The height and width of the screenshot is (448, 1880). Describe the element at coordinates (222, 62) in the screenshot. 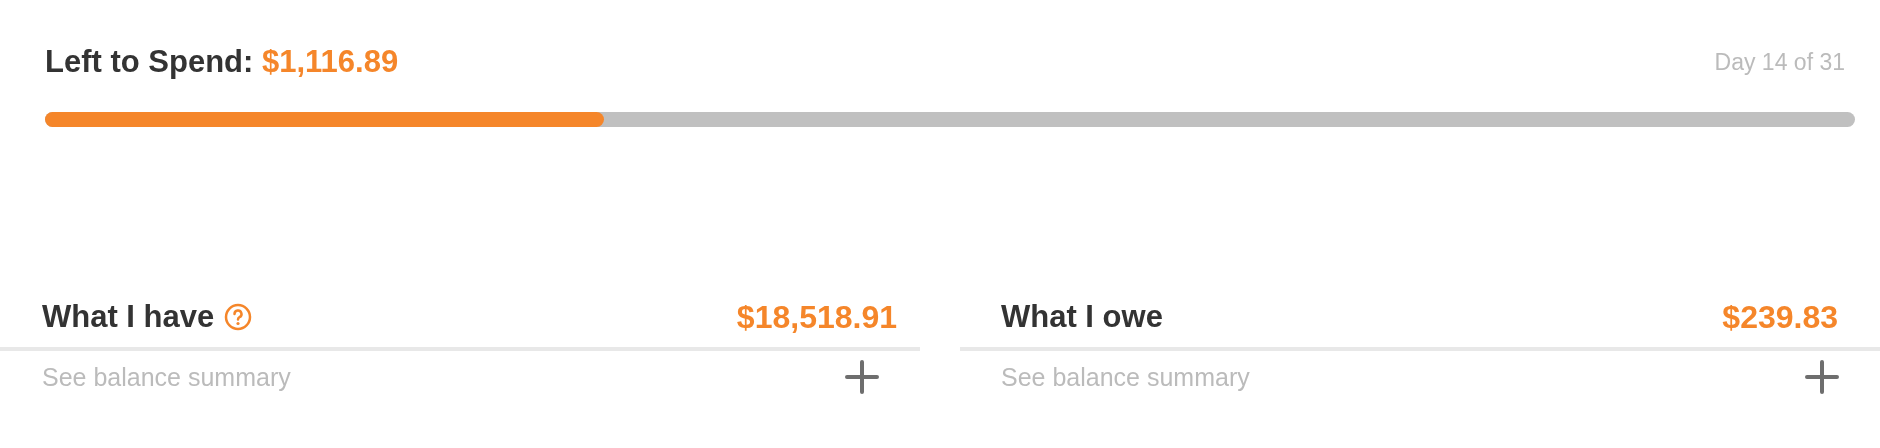

I see `left-to-spend-label: Left to Spend: $1,116.89` at that location.